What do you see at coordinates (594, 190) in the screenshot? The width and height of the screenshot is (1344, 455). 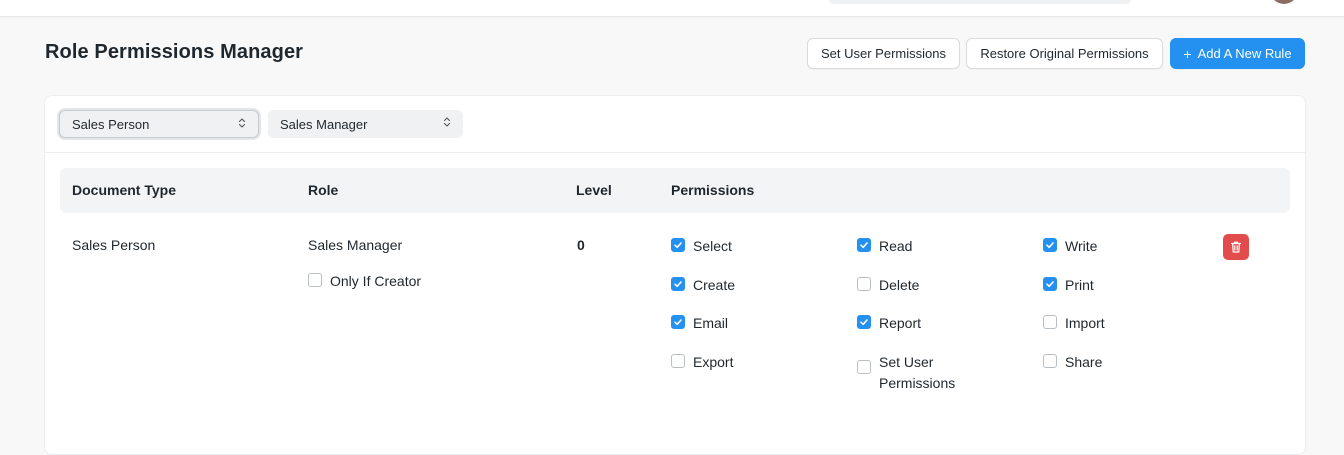 I see `header-level: Level` at bounding box center [594, 190].